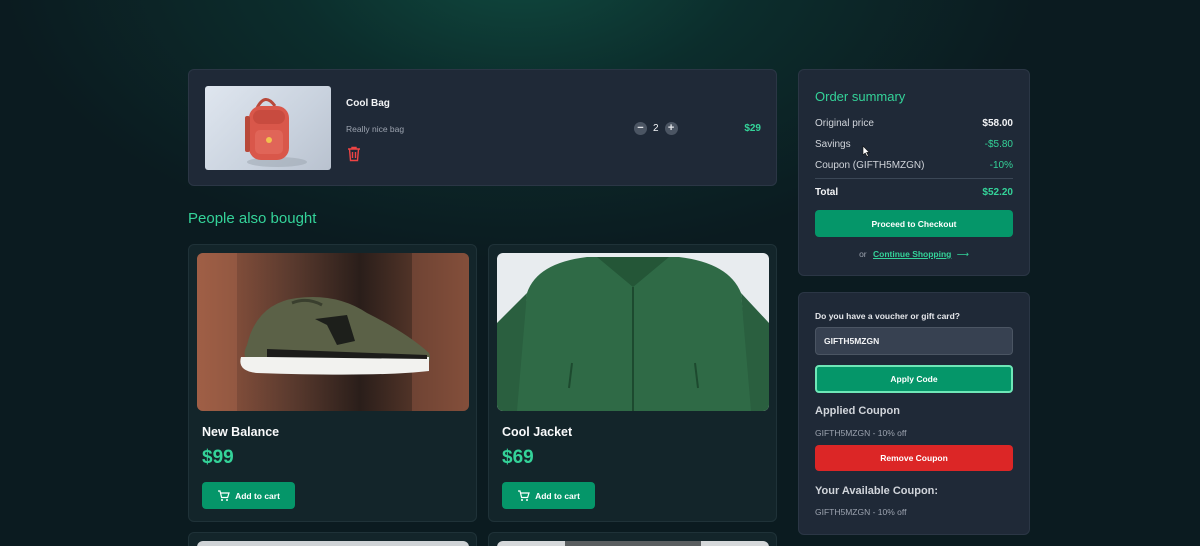 This screenshot has height=546, width=1200. What do you see at coordinates (671, 128) in the screenshot?
I see `plus-icon: +` at bounding box center [671, 128].